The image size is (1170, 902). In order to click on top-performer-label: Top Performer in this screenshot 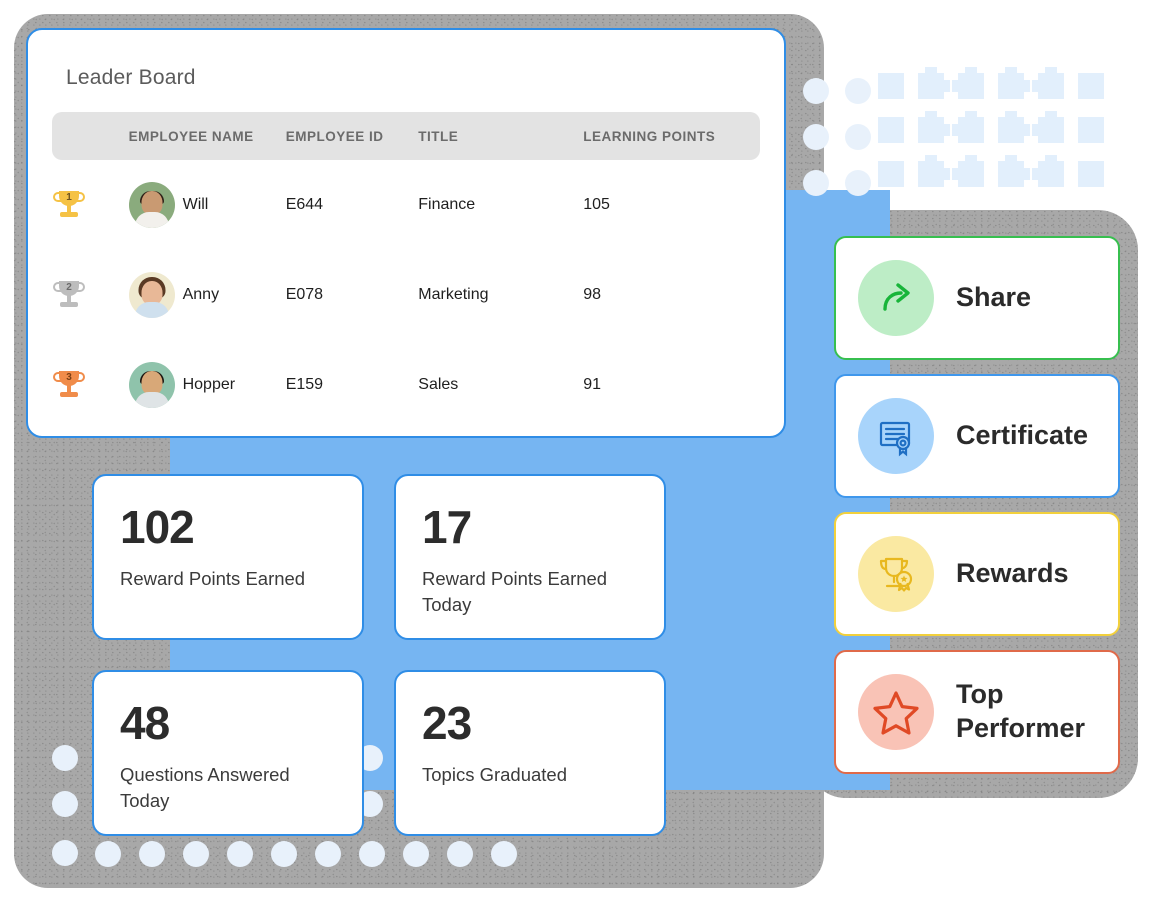, I will do `click(1021, 711)`.